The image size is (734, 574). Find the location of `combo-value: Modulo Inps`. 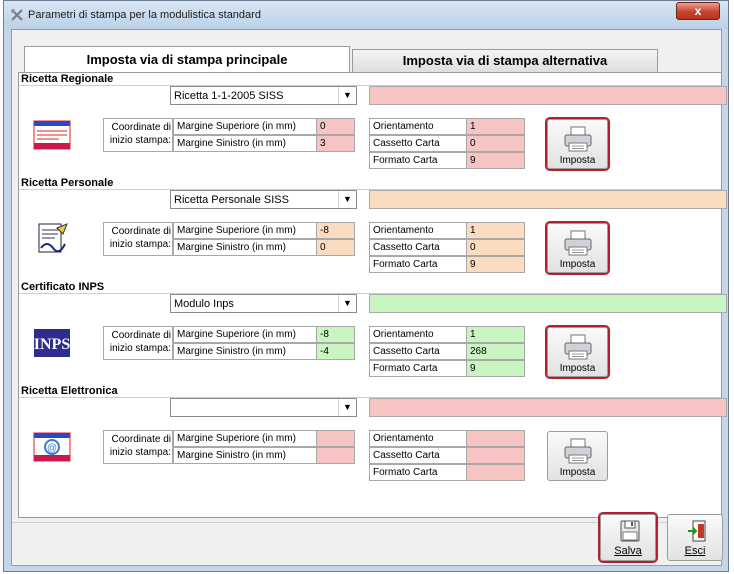

combo-value: Modulo Inps is located at coordinates (204, 304).